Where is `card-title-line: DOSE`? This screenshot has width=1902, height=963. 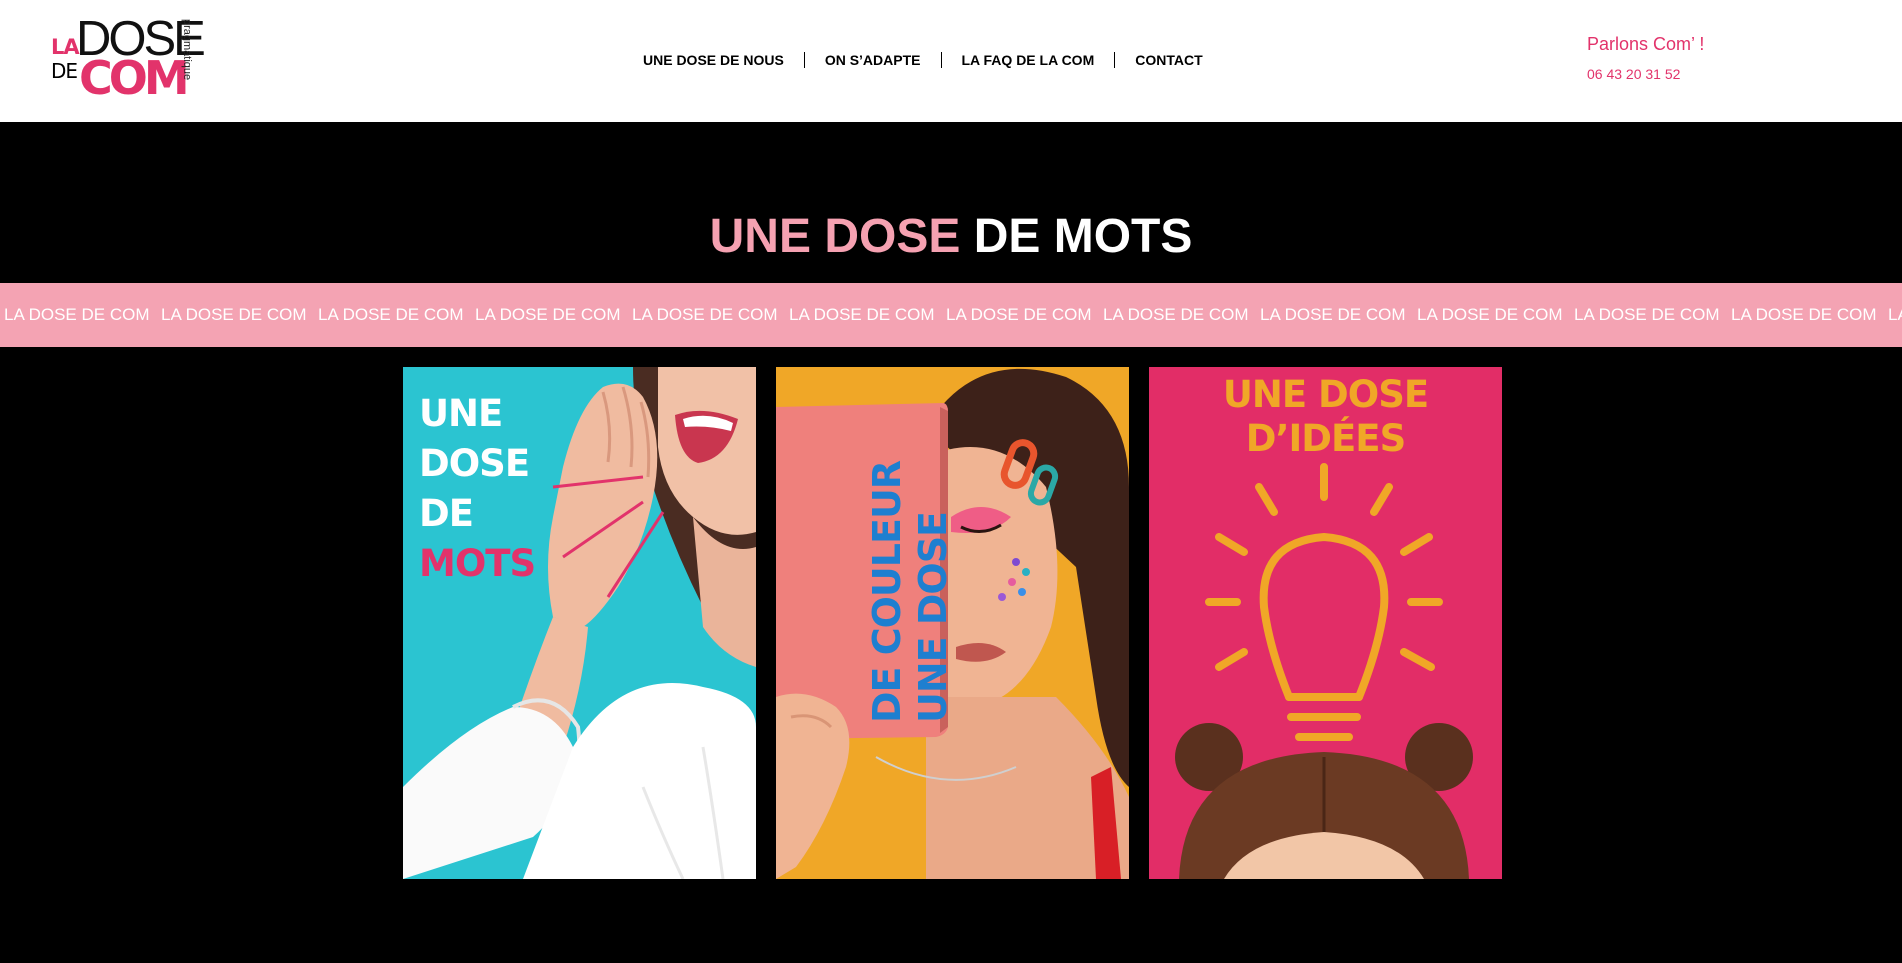 card-title-line: DOSE is located at coordinates (474, 463).